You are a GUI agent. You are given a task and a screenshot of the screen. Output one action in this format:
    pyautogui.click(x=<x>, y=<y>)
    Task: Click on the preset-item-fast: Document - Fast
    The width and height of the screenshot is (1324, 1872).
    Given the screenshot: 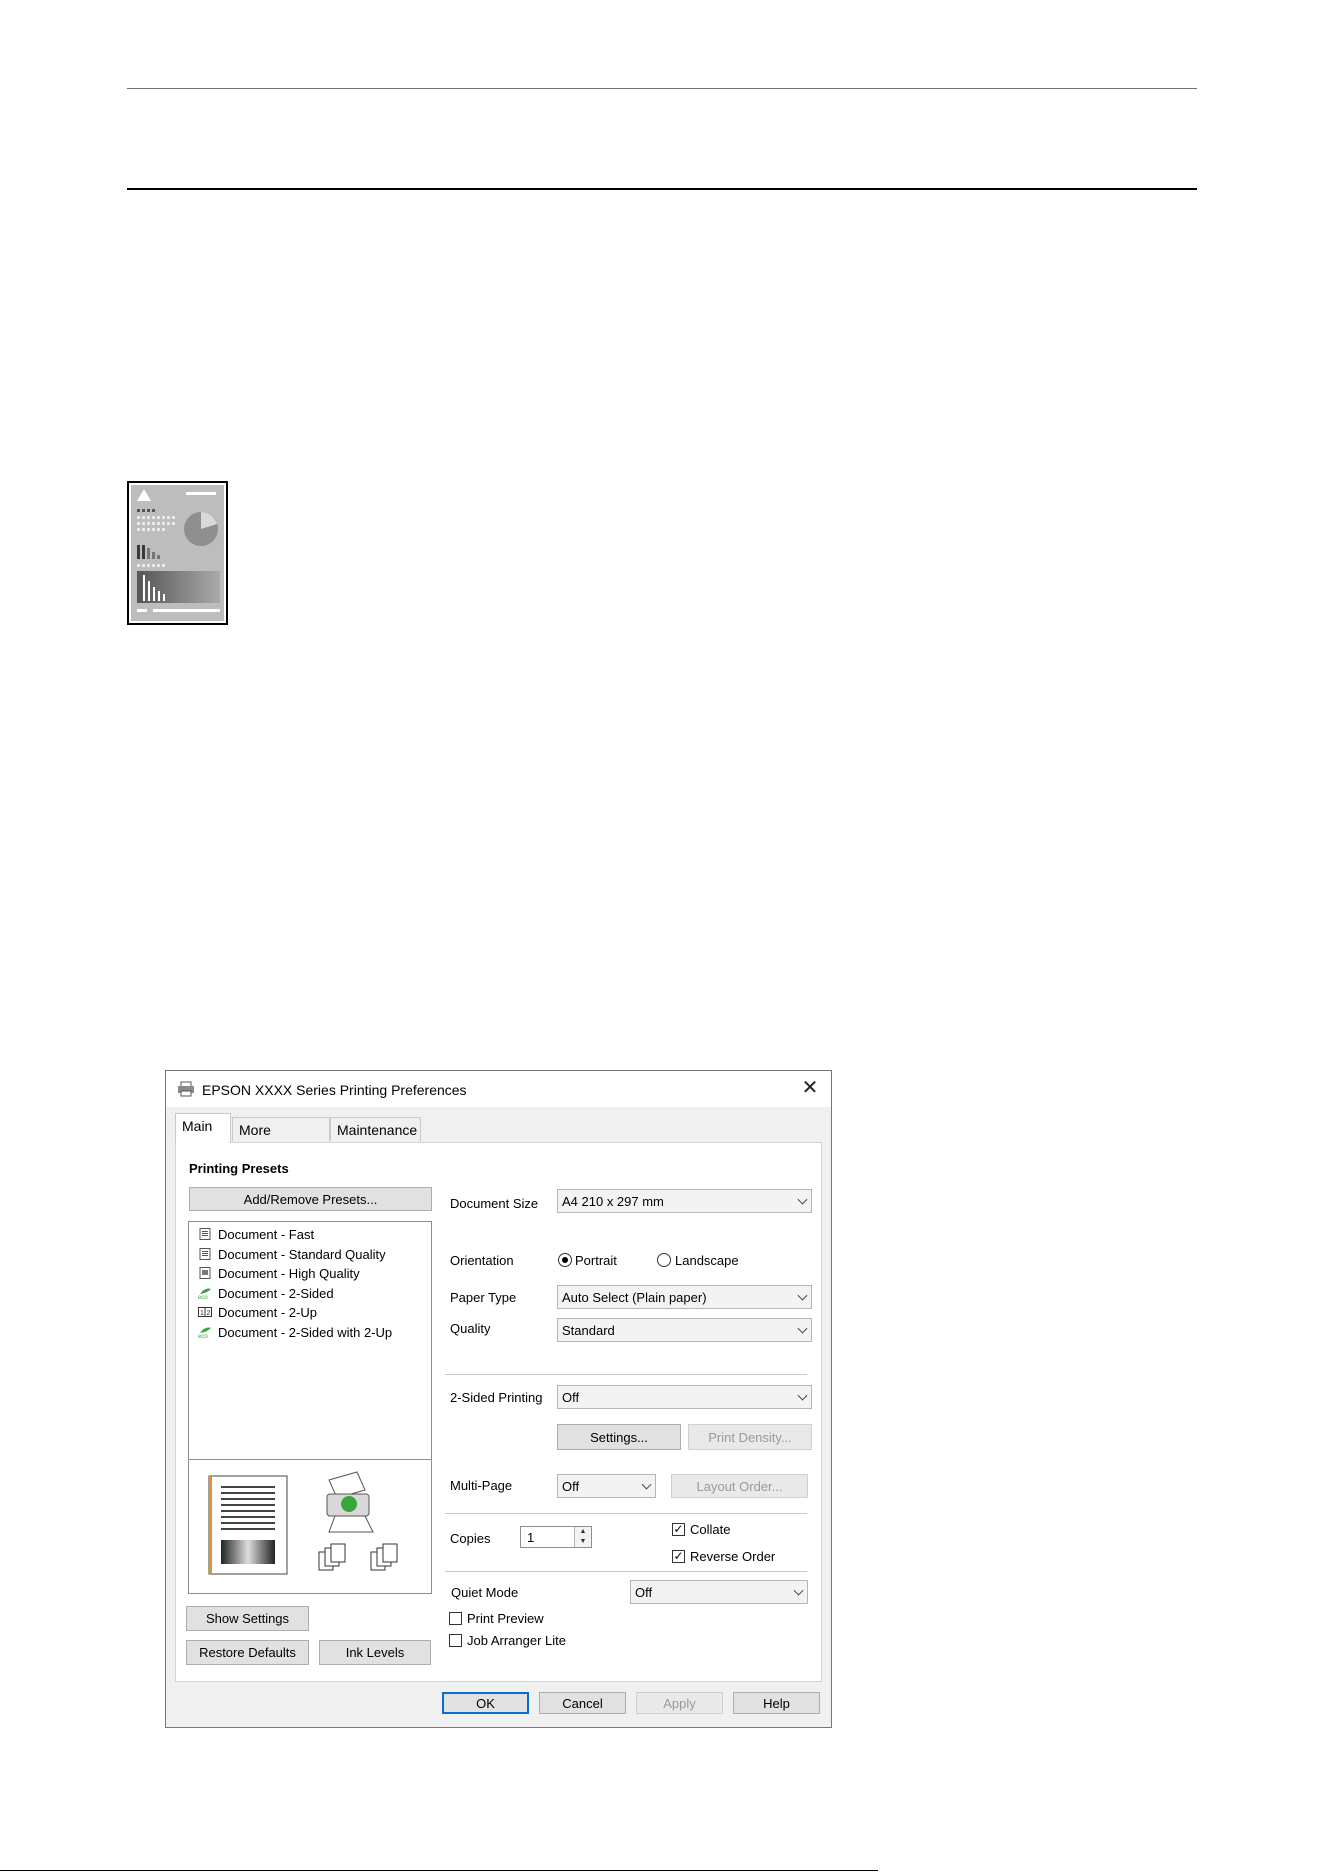 What is the action you would take?
    pyautogui.click(x=256, y=1234)
    